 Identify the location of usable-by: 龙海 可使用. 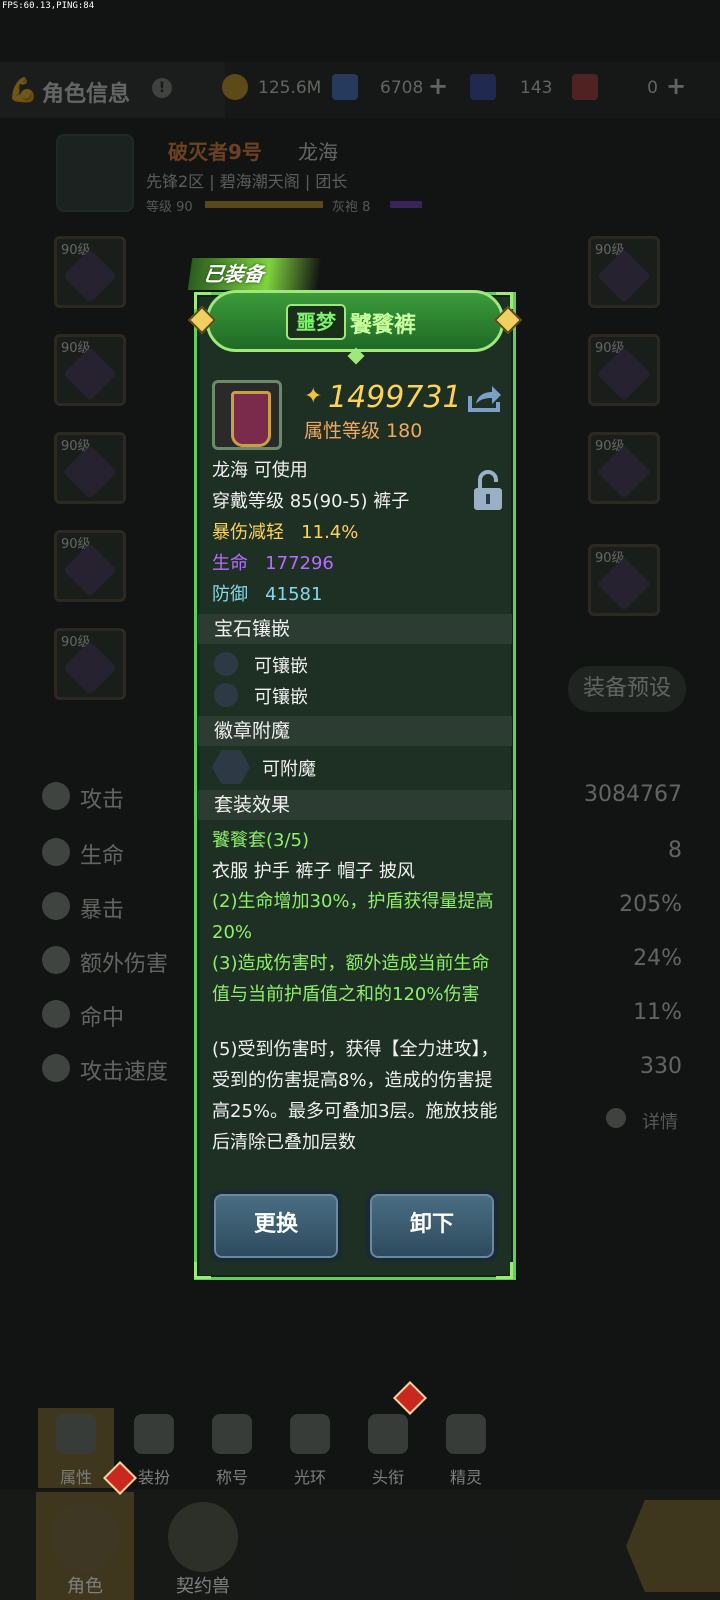
(260, 470).